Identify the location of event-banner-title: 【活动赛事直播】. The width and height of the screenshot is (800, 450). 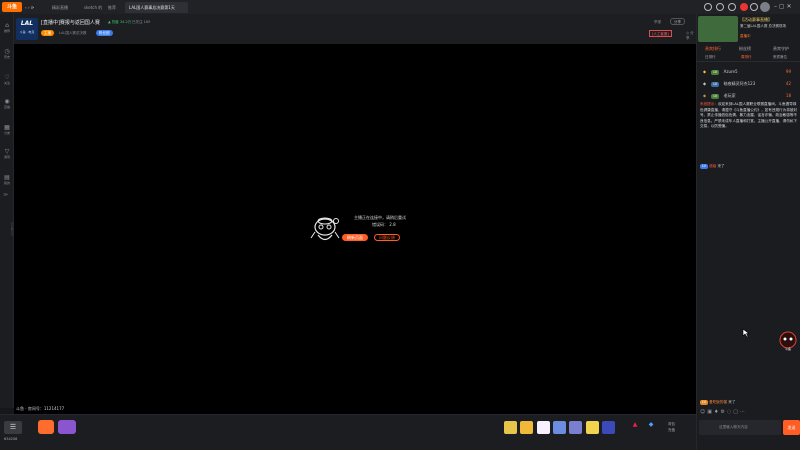
(770, 20).